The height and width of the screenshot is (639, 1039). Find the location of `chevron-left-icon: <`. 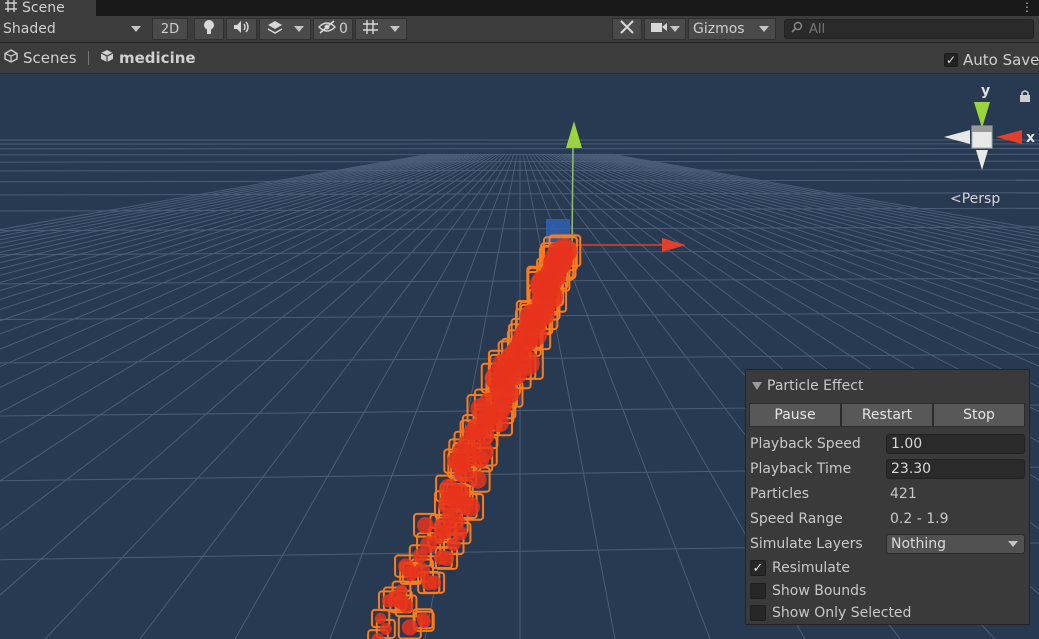

chevron-left-icon: < is located at coordinates (956, 199).